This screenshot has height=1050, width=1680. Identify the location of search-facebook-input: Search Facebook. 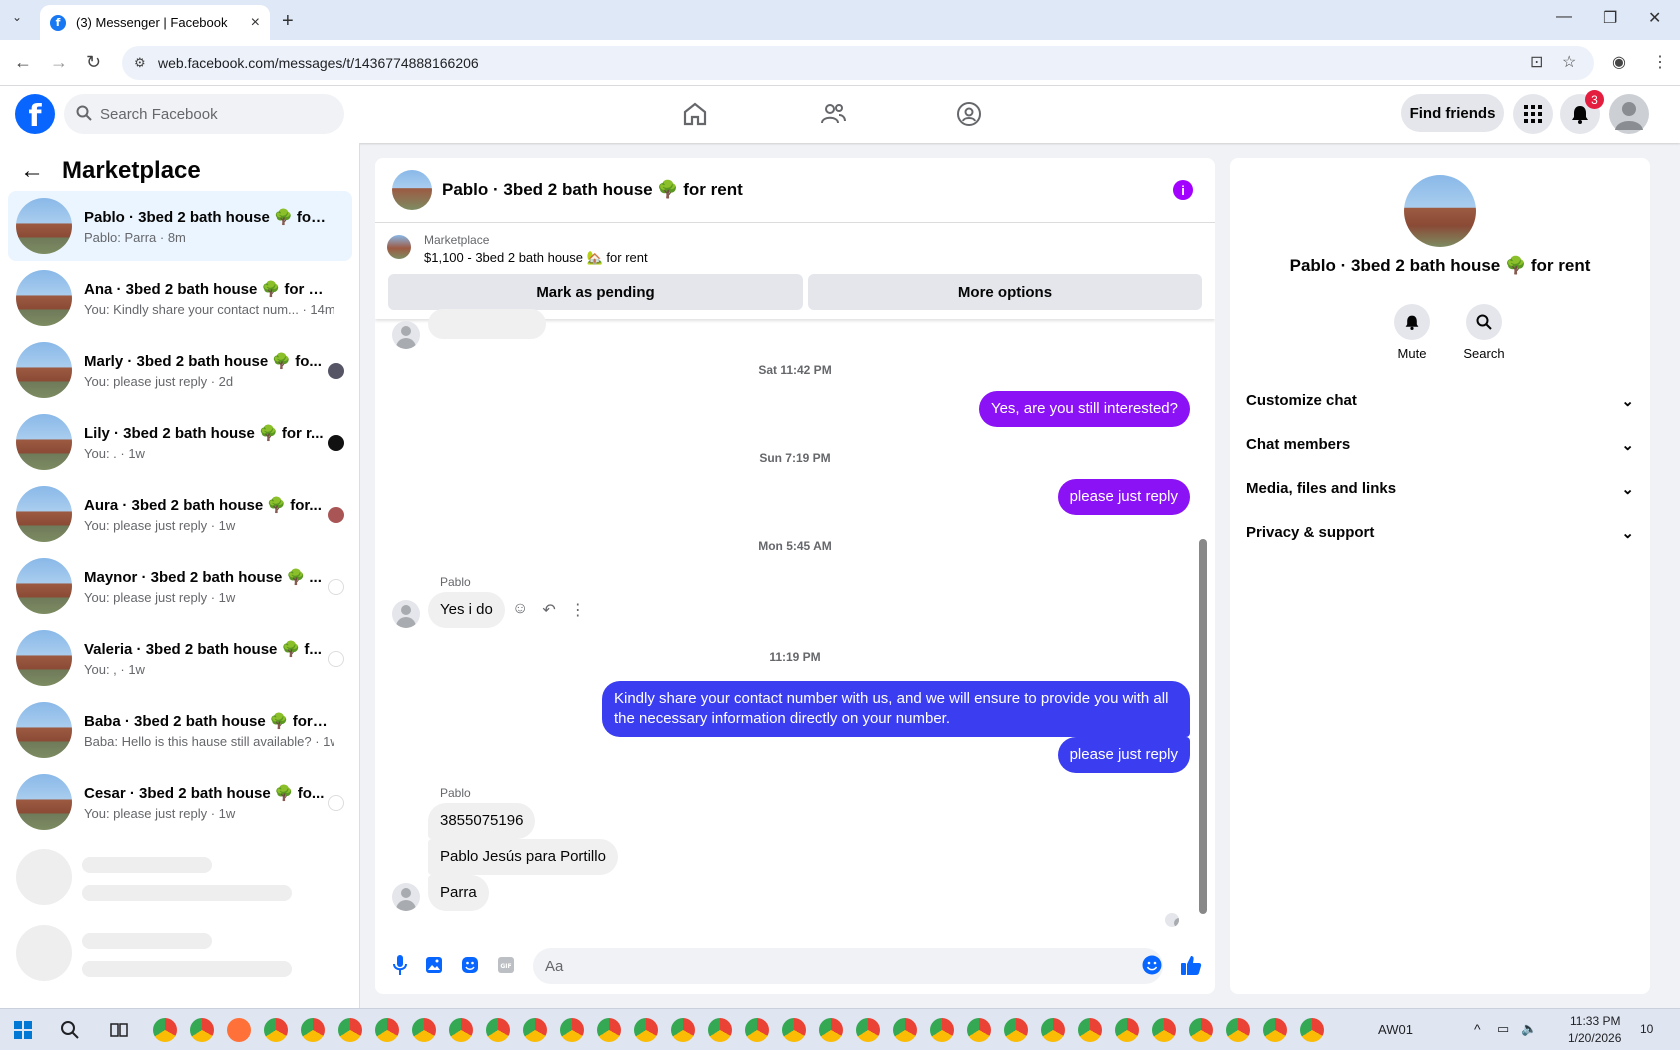
(204, 114).